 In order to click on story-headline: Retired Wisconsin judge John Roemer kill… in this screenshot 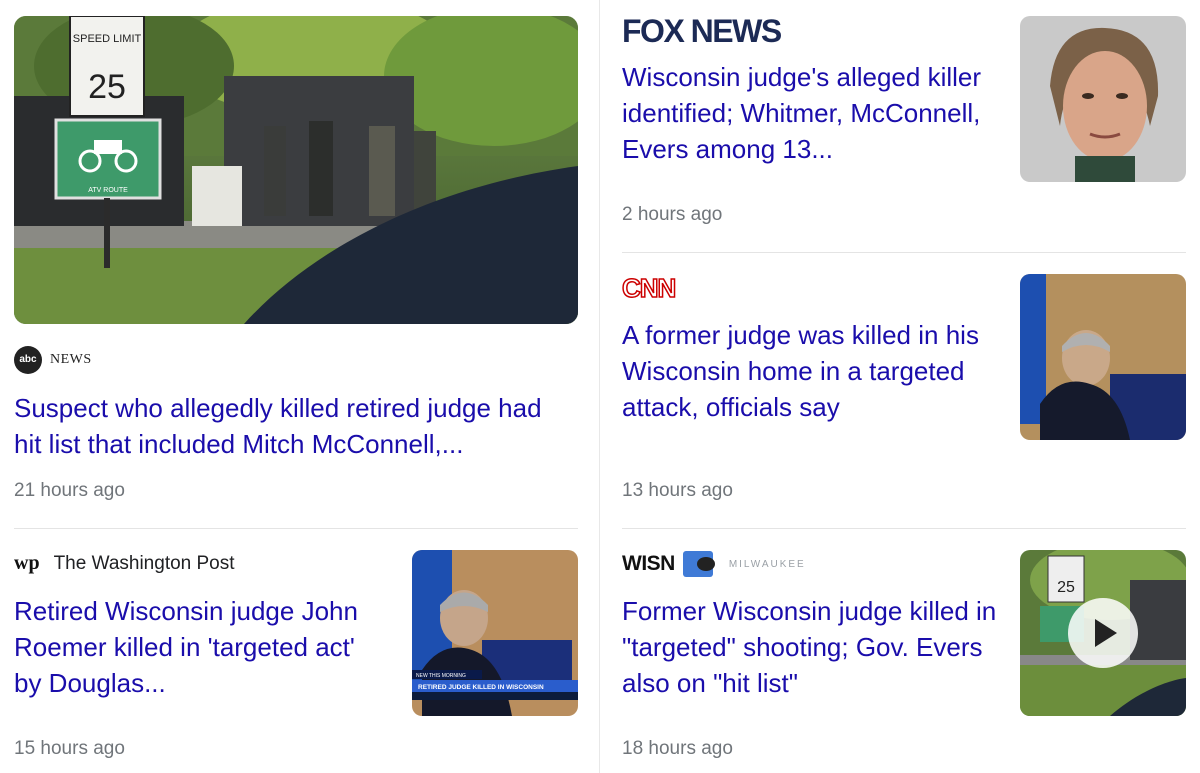, I will do `click(199, 647)`.